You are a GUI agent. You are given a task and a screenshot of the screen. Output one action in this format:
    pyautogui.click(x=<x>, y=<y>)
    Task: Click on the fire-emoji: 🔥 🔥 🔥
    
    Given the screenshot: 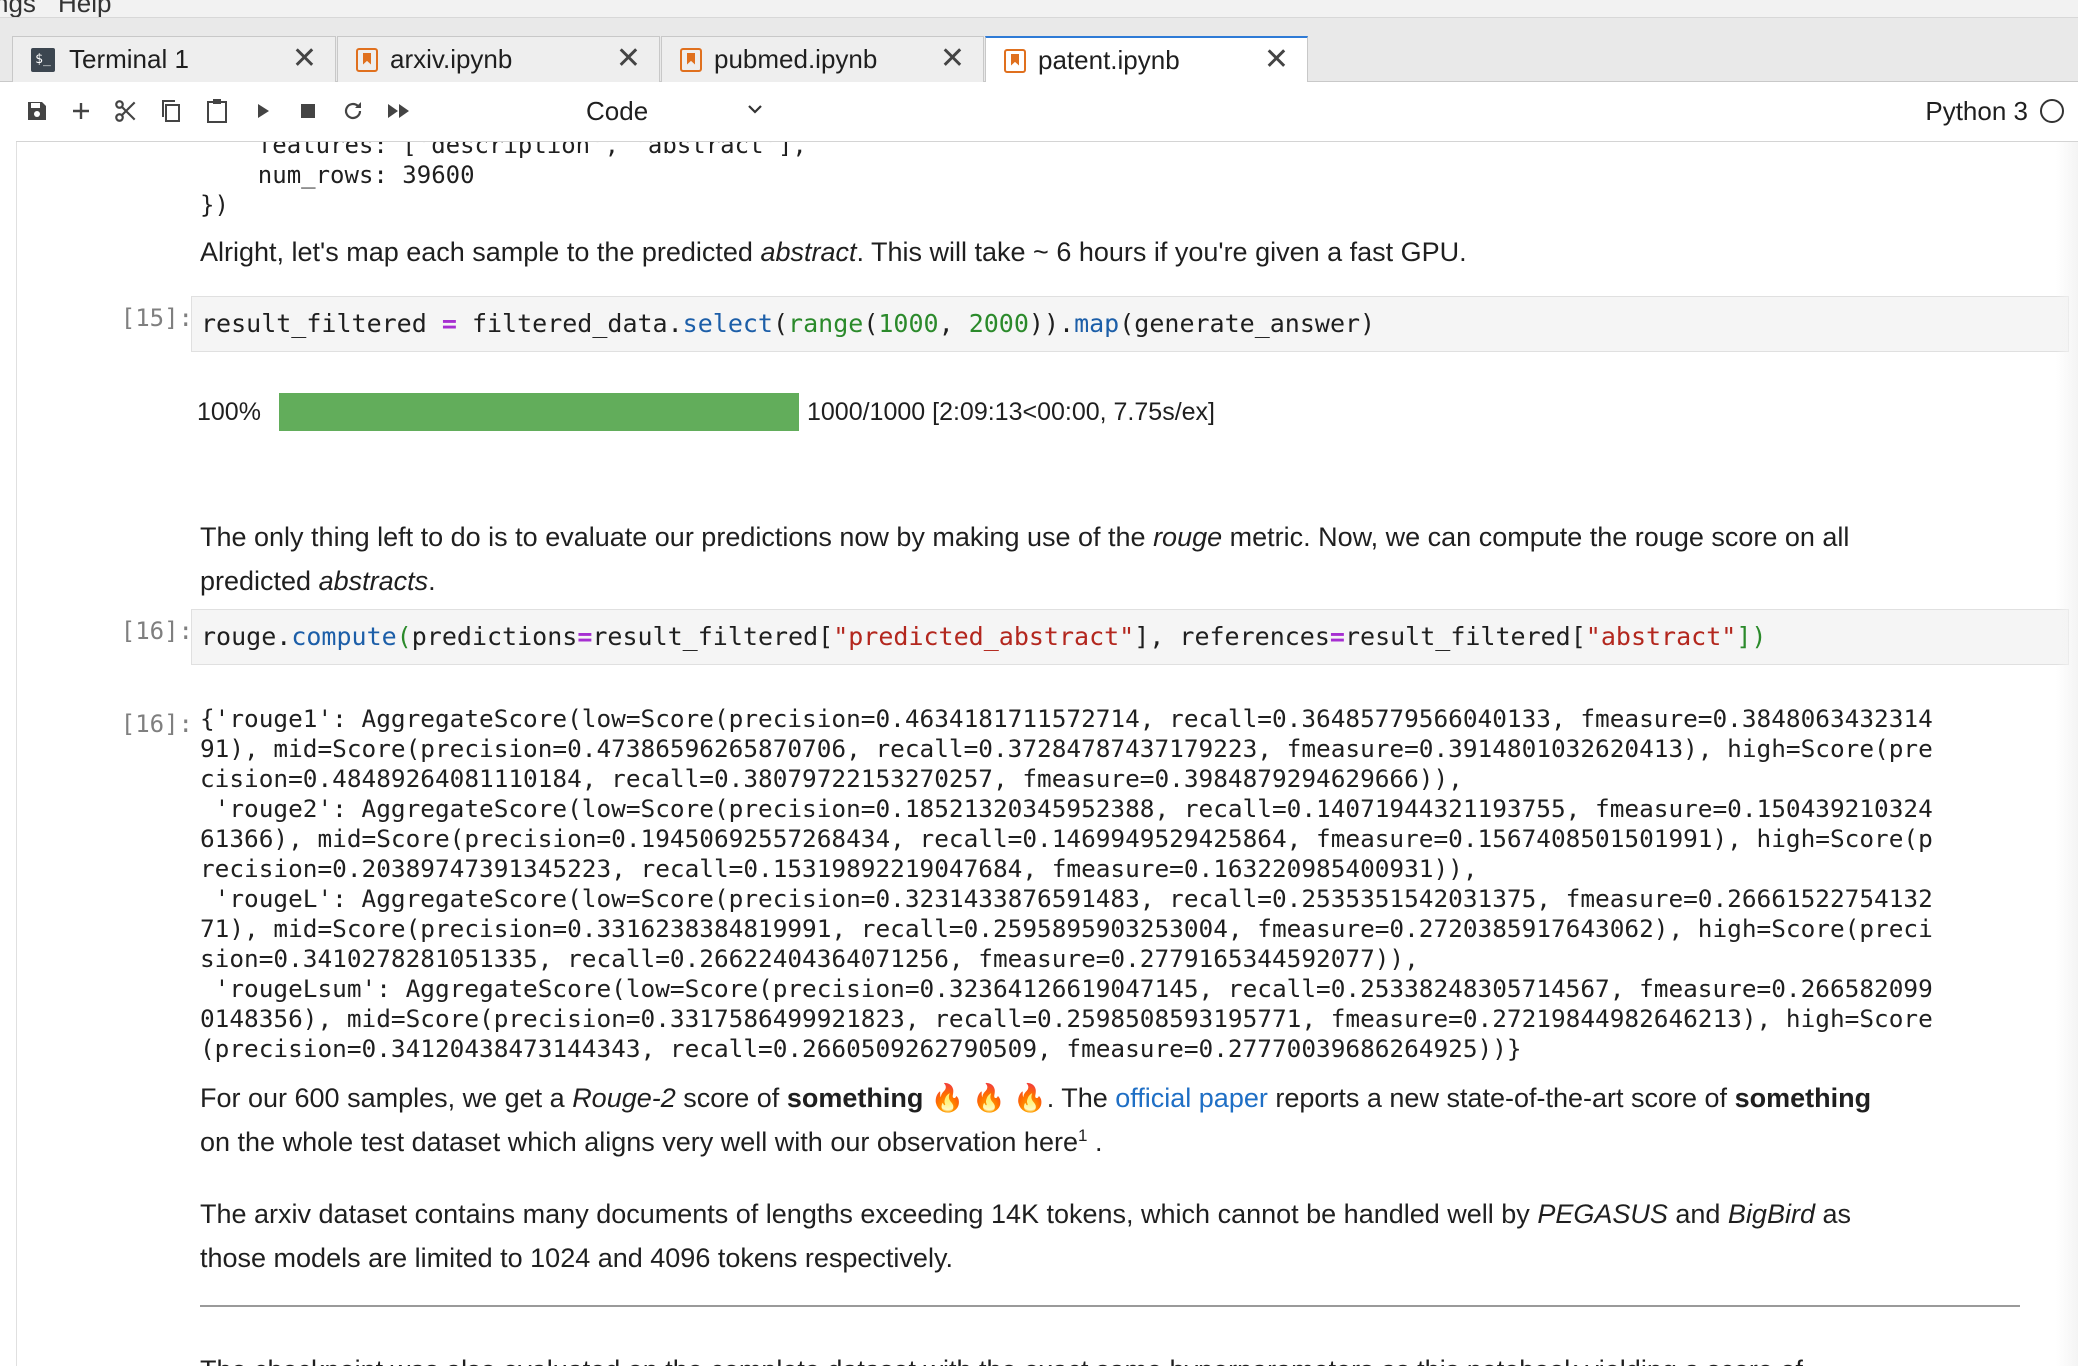 What is the action you would take?
    pyautogui.click(x=988, y=1098)
    